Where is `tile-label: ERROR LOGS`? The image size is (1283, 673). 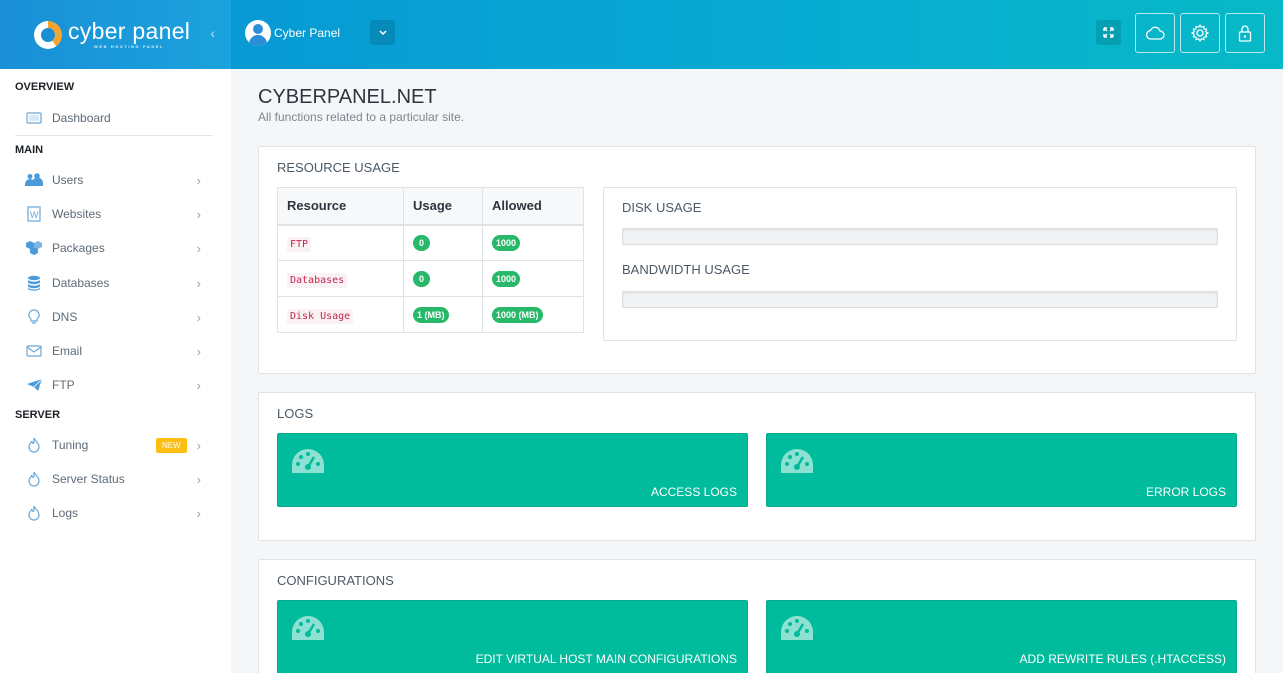
tile-label: ERROR LOGS is located at coordinates (1185, 492).